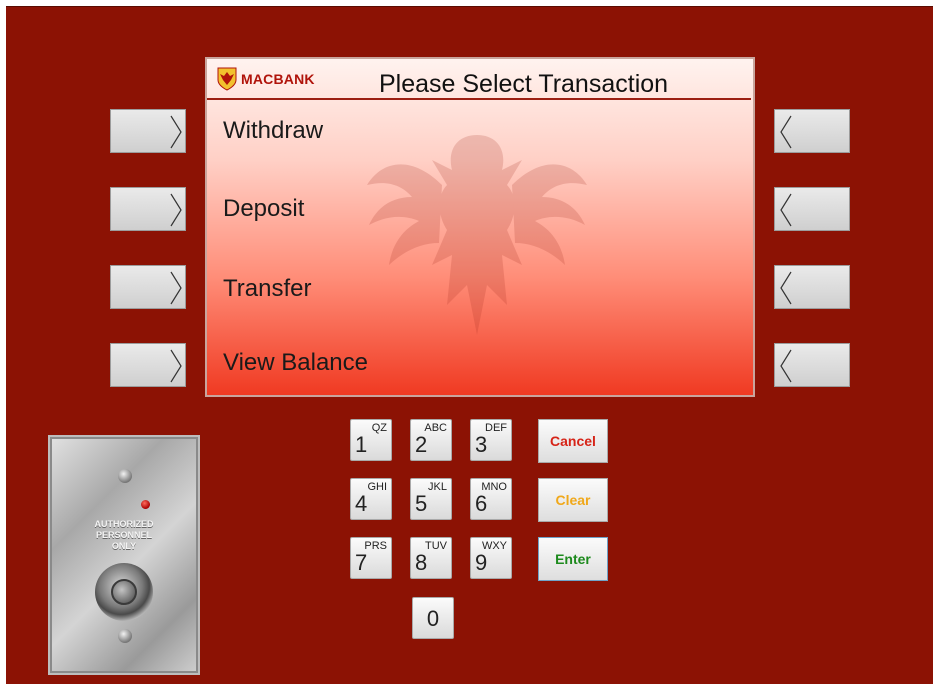 The width and height of the screenshot is (939, 684). Describe the element at coordinates (371, 440) in the screenshot. I see `key-1: QZ 1` at that location.